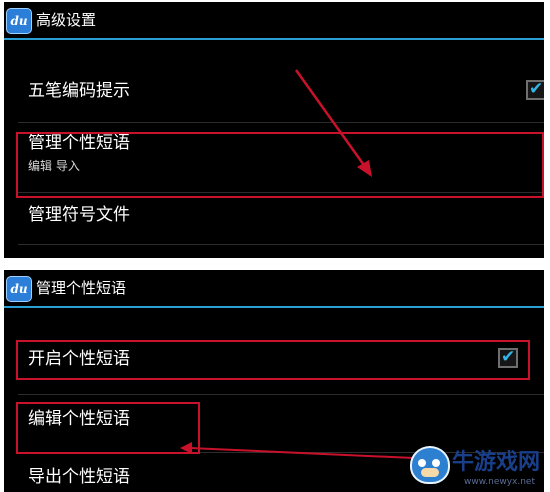 This screenshot has height=492, width=550. Describe the element at coordinates (333, 123) in the screenshot. I see `annotation-arrow` at that location.